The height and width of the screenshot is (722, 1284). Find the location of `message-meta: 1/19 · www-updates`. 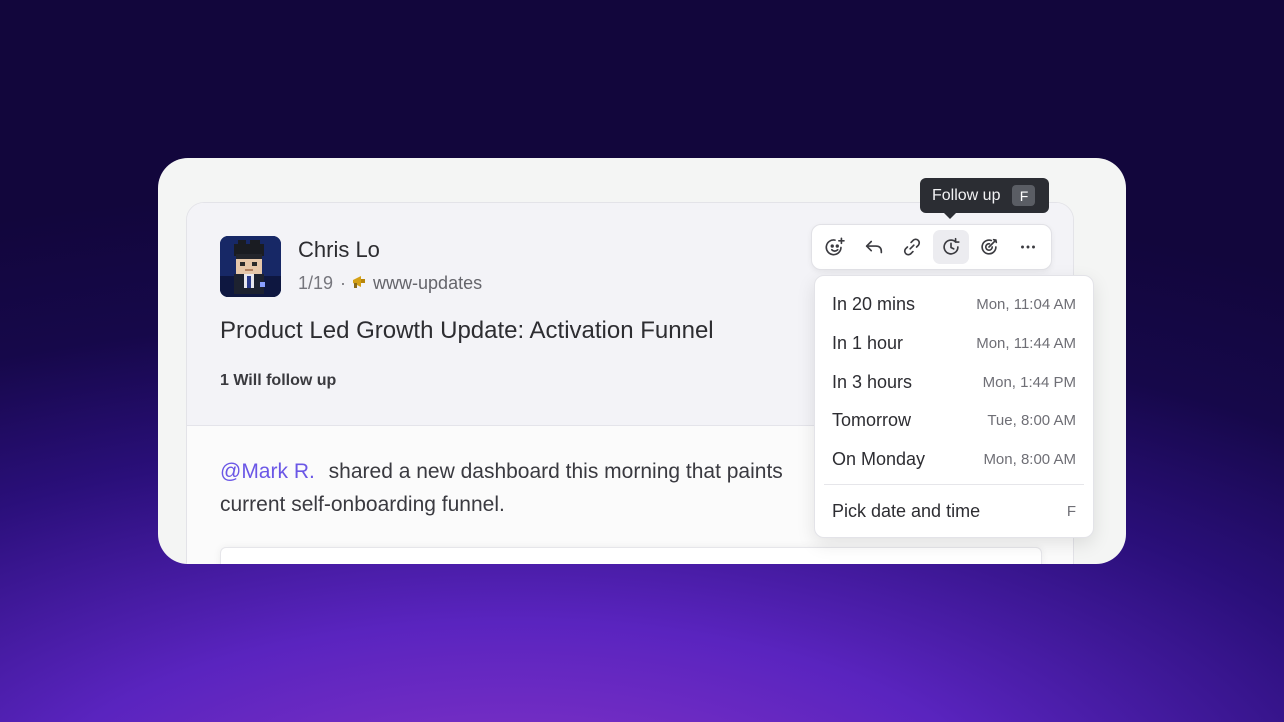

message-meta: 1/19 · www-updates is located at coordinates (390, 283).